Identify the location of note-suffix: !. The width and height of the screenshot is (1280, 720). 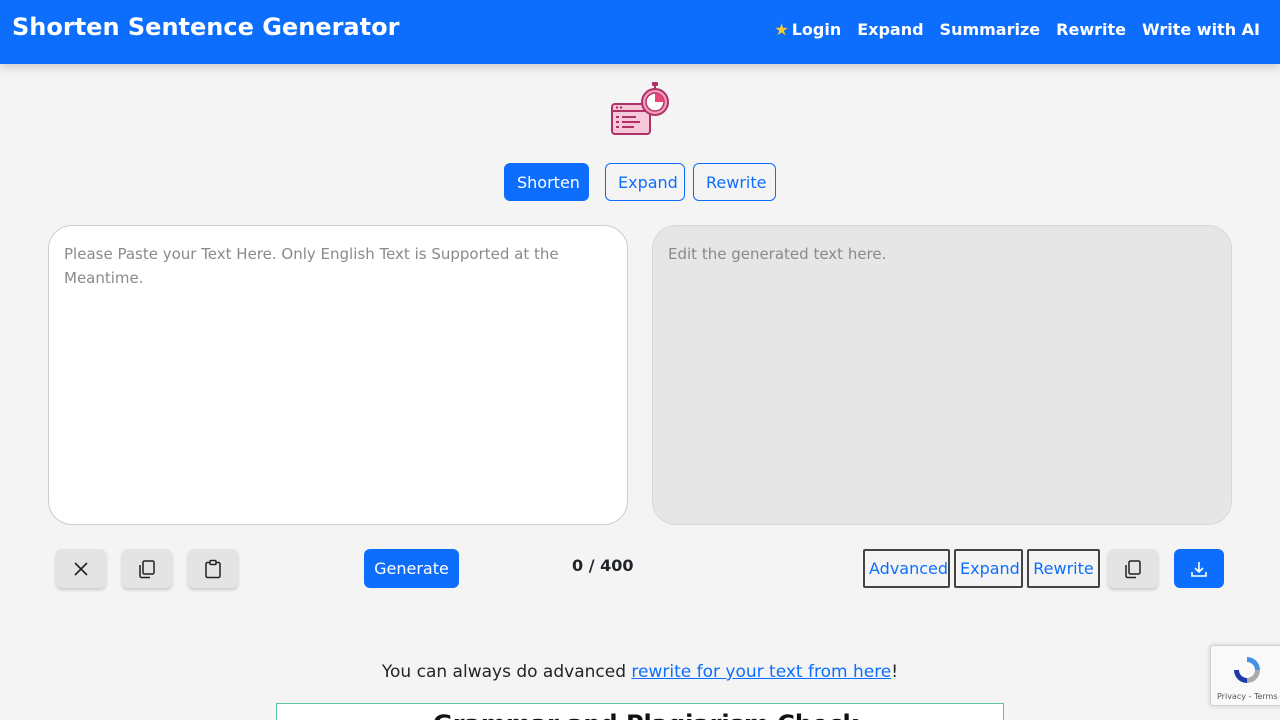
(895, 672).